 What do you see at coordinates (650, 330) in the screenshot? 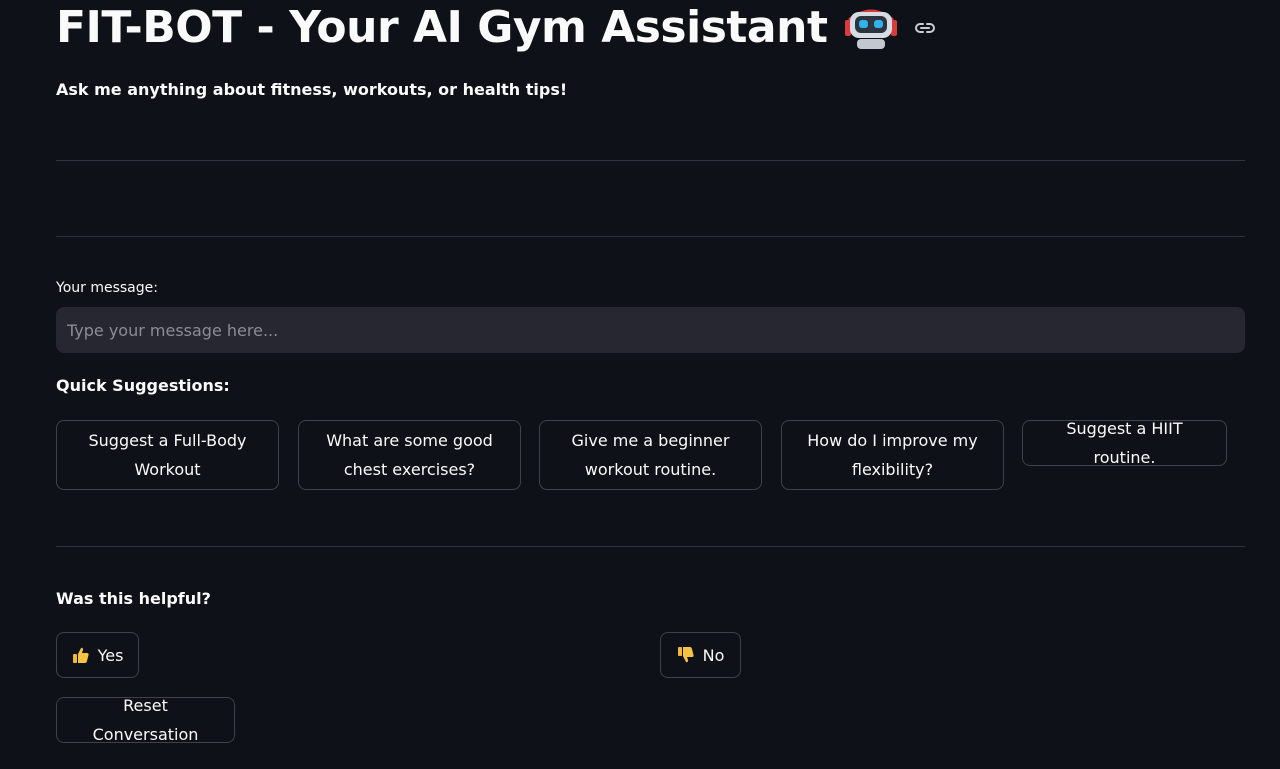
I see `message-input` at bounding box center [650, 330].